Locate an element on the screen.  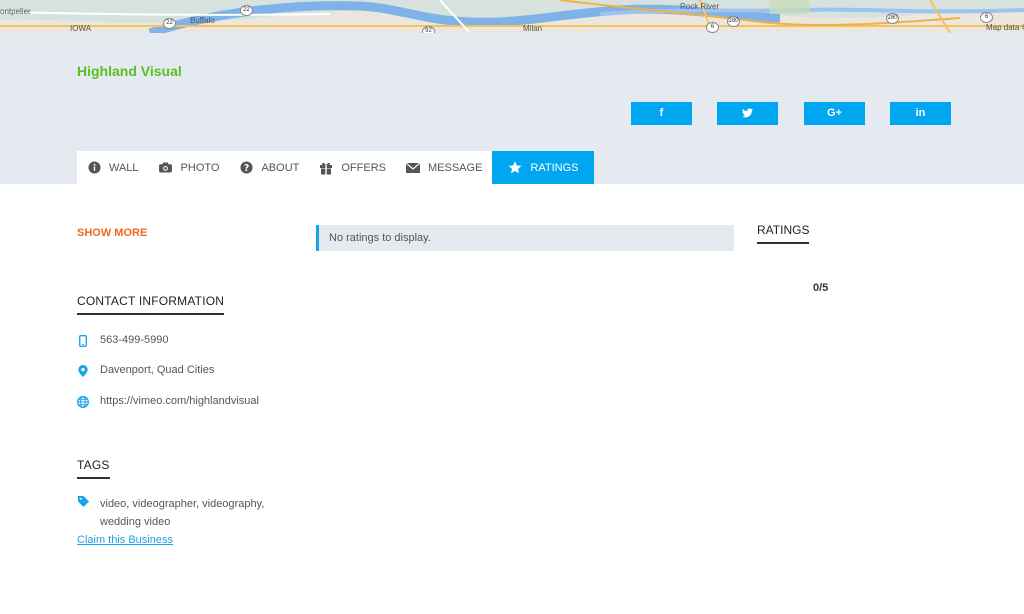
contact-website-row: https://vimeo.com/highlandvisual is located at coordinates (168, 401).